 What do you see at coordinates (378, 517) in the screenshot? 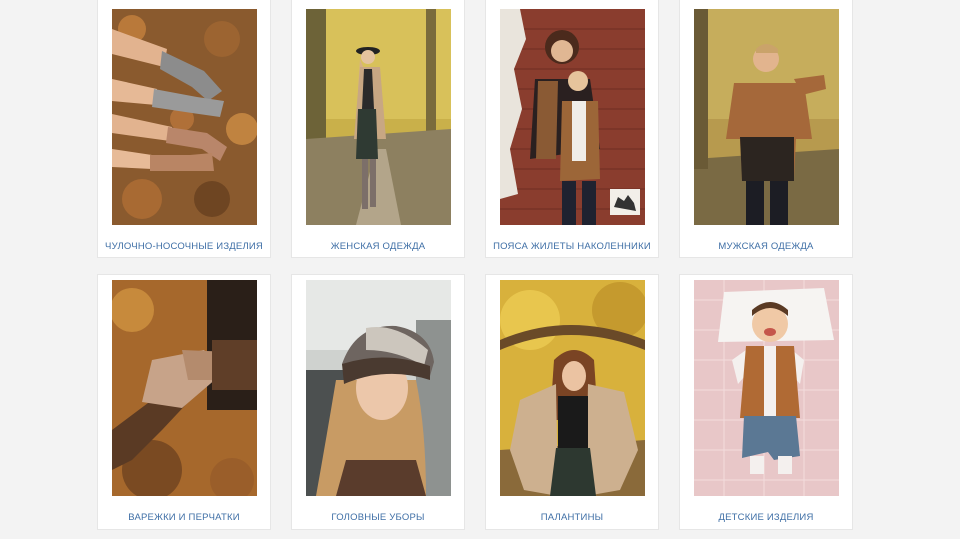
I see `category-label: ГОЛОВНЫЕ УБОРЫ` at bounding box center [378, 517].